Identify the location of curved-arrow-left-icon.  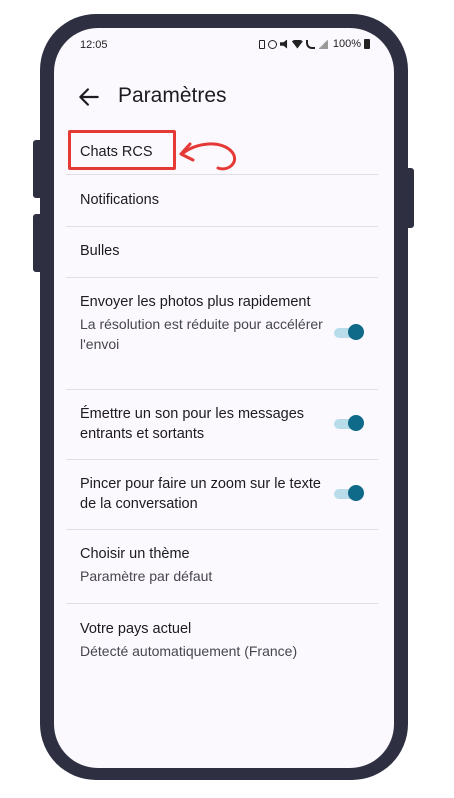
(208, 156).